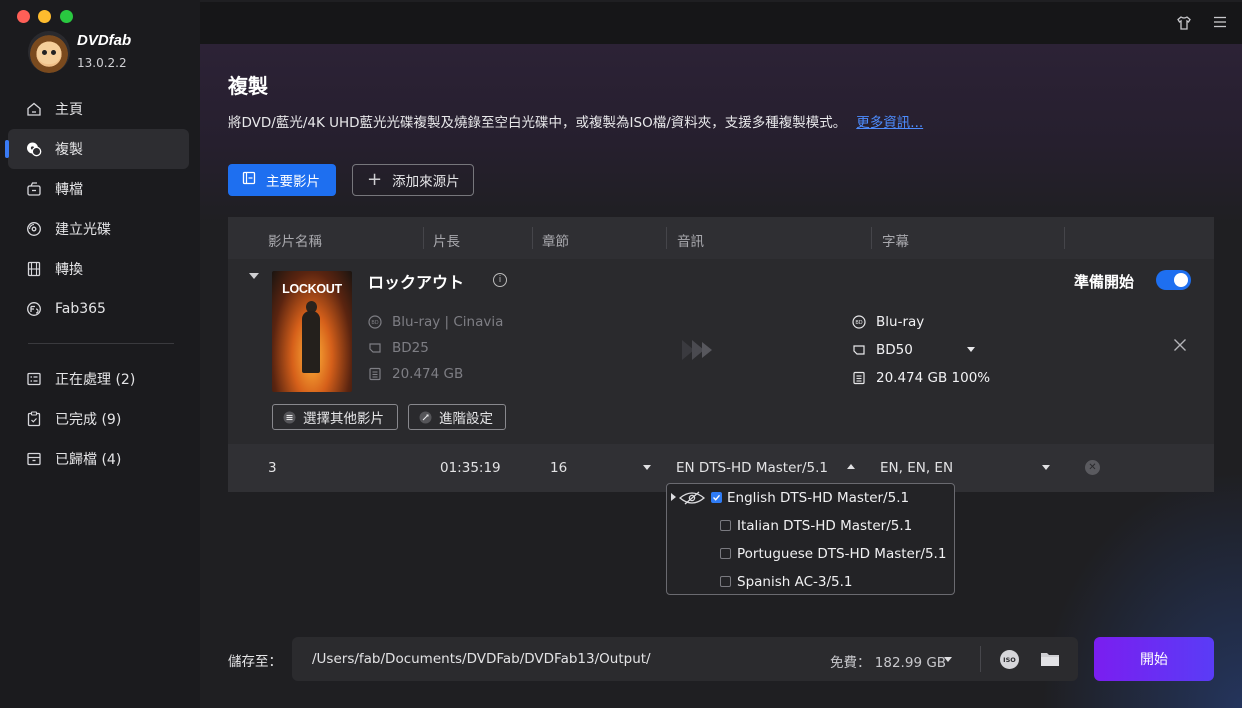 The height and width of the screenshot is (708, 1242). Describe the element at coordinates (335, 417) in the screenshot. I see `choose-other-title-button: 選擇其他影片` at that location.